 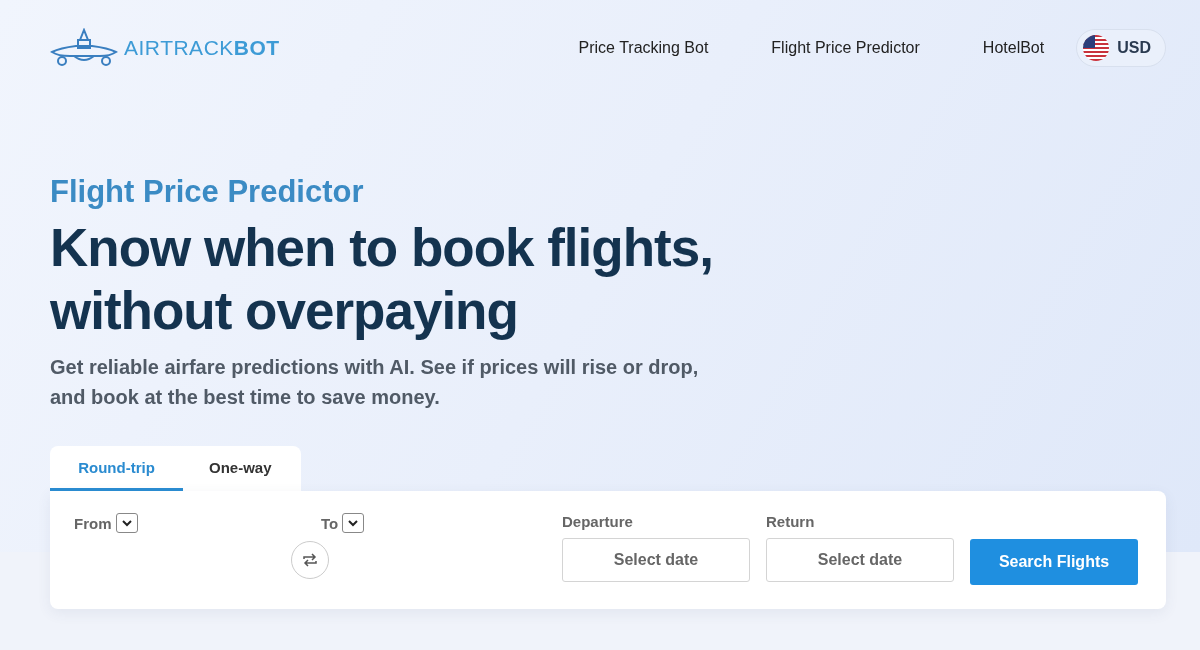 What do you see at coordinates (598, 521) in the screenshot?
I see `field-label: Departure` at bounding box center [598, 521].